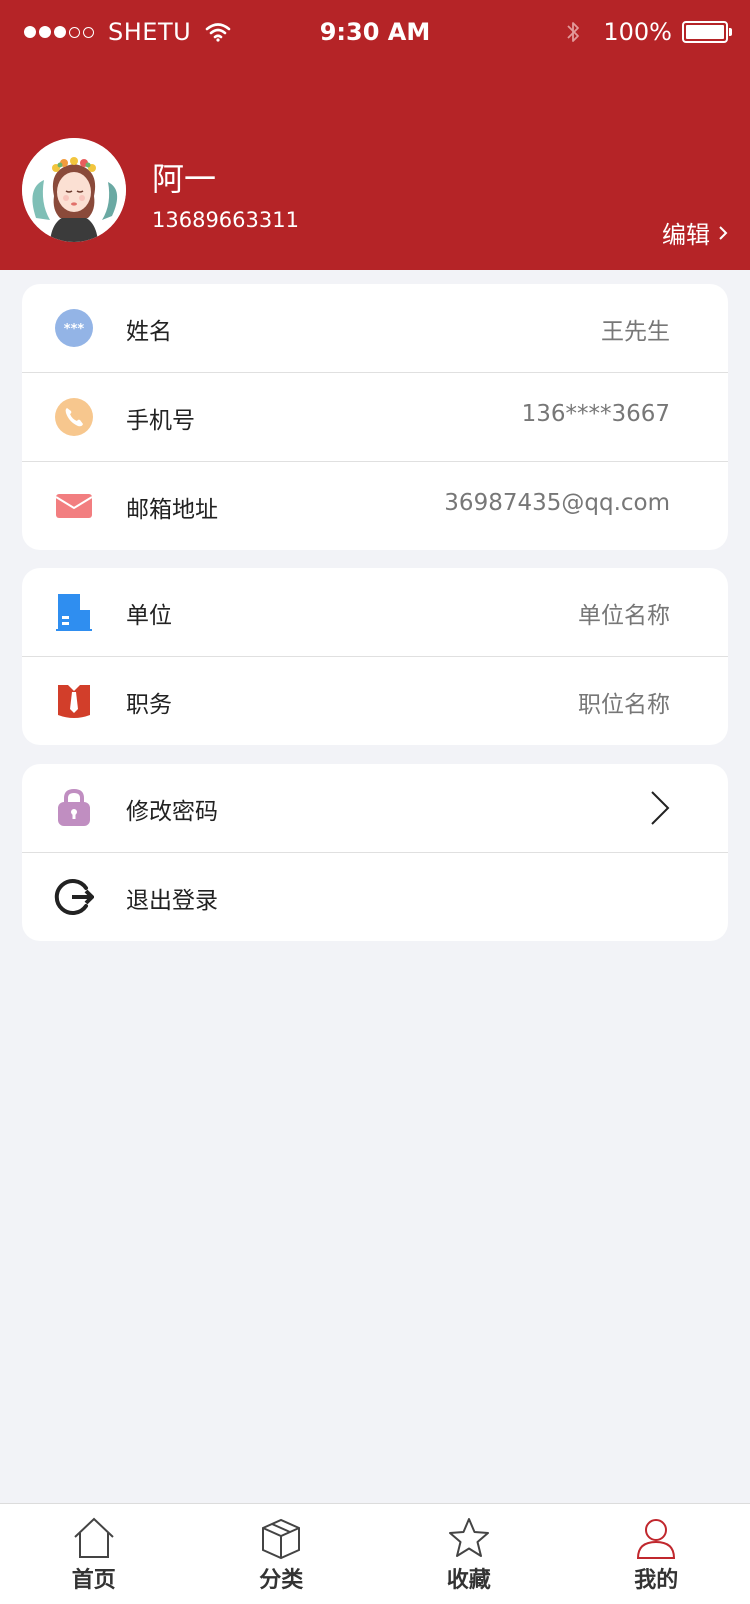  I want to click on tie-icon, so click(74, 701).